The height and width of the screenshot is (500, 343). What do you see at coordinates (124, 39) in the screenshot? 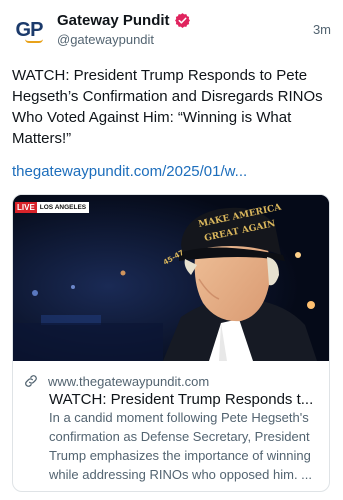
I see `handle: @gatewaypundit` at bounding box center [124, 39].